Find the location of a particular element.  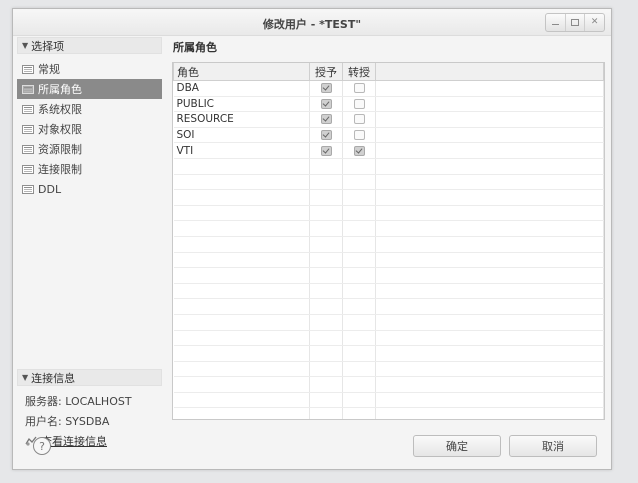

nav-list: 常规所属角色系统权限对象权限资源限制连接限制 DDL is located at coordinates (89, 129).